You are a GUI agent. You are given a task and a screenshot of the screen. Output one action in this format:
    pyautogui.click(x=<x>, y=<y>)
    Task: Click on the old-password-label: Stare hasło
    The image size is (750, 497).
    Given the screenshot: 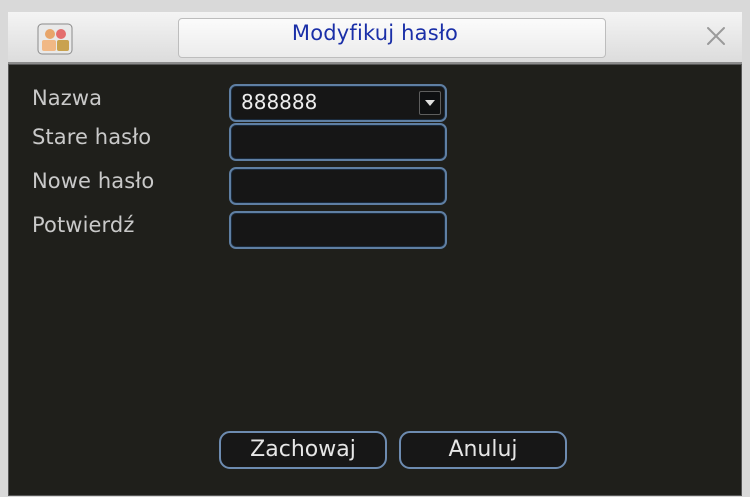 What is the action you would take?
    pyautogui.click(x=92, y=137)
    